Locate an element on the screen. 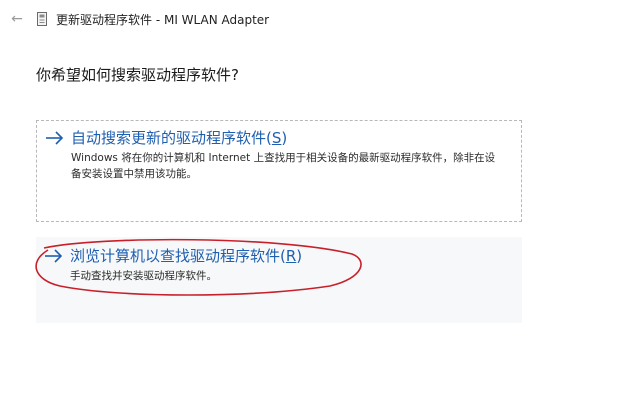 The image size is (619, 399). browse-computer-option-description: 手动查找并安装驱动程序软件。 is located at coordinates (143, 276).